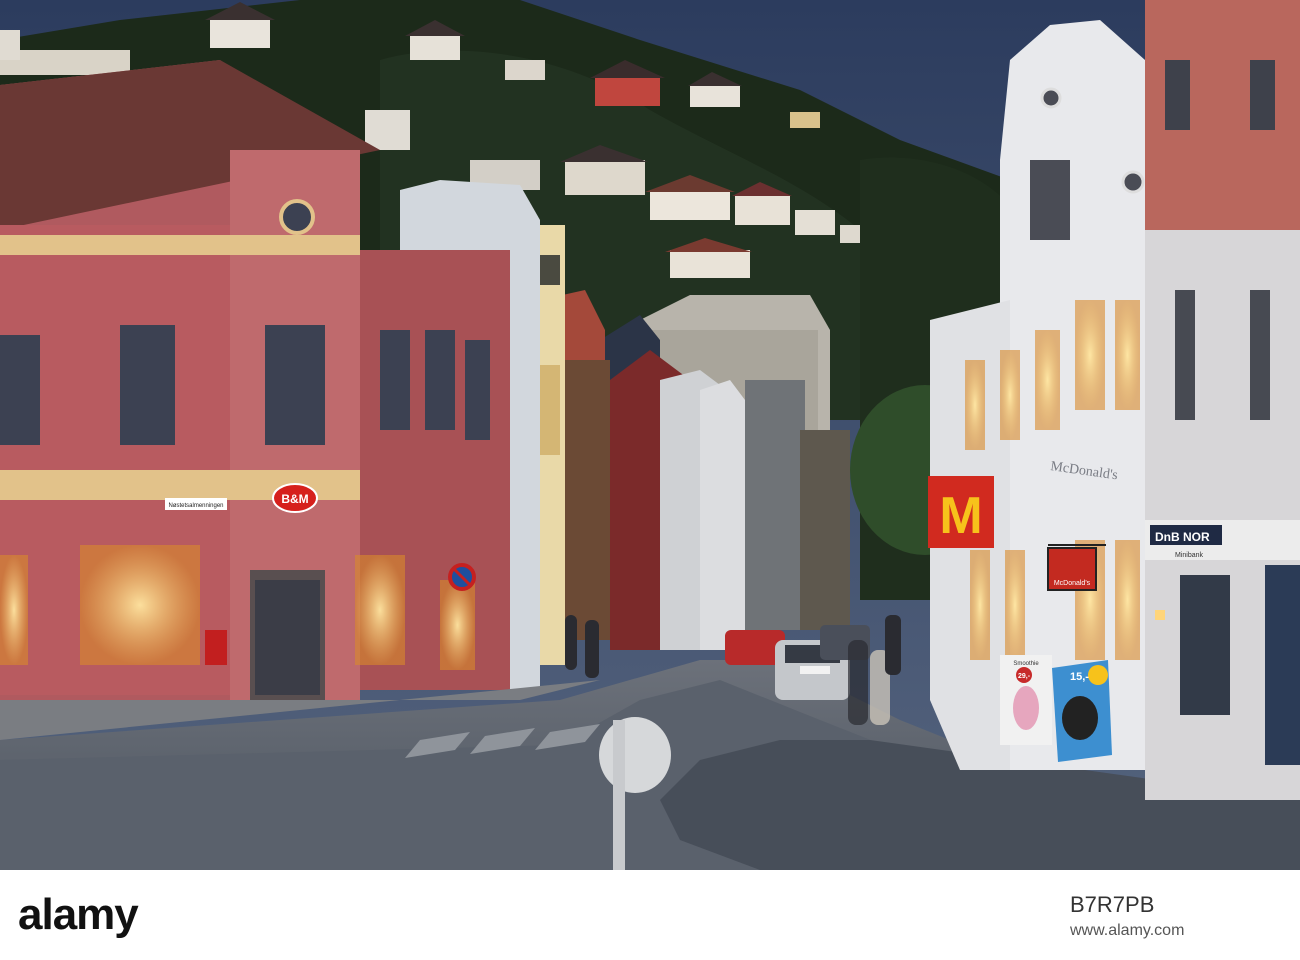  I want to click on site-url: www.alamy.com, so click(1127, 930).